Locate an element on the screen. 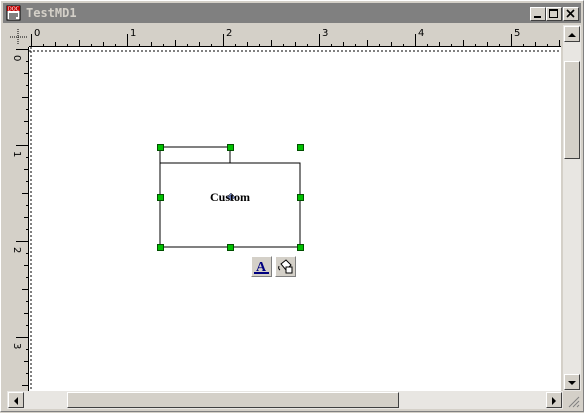 Image resolution: width=584 pixels, height=413 pixels. arrow-right-icon is located at coordinates (554, 401).